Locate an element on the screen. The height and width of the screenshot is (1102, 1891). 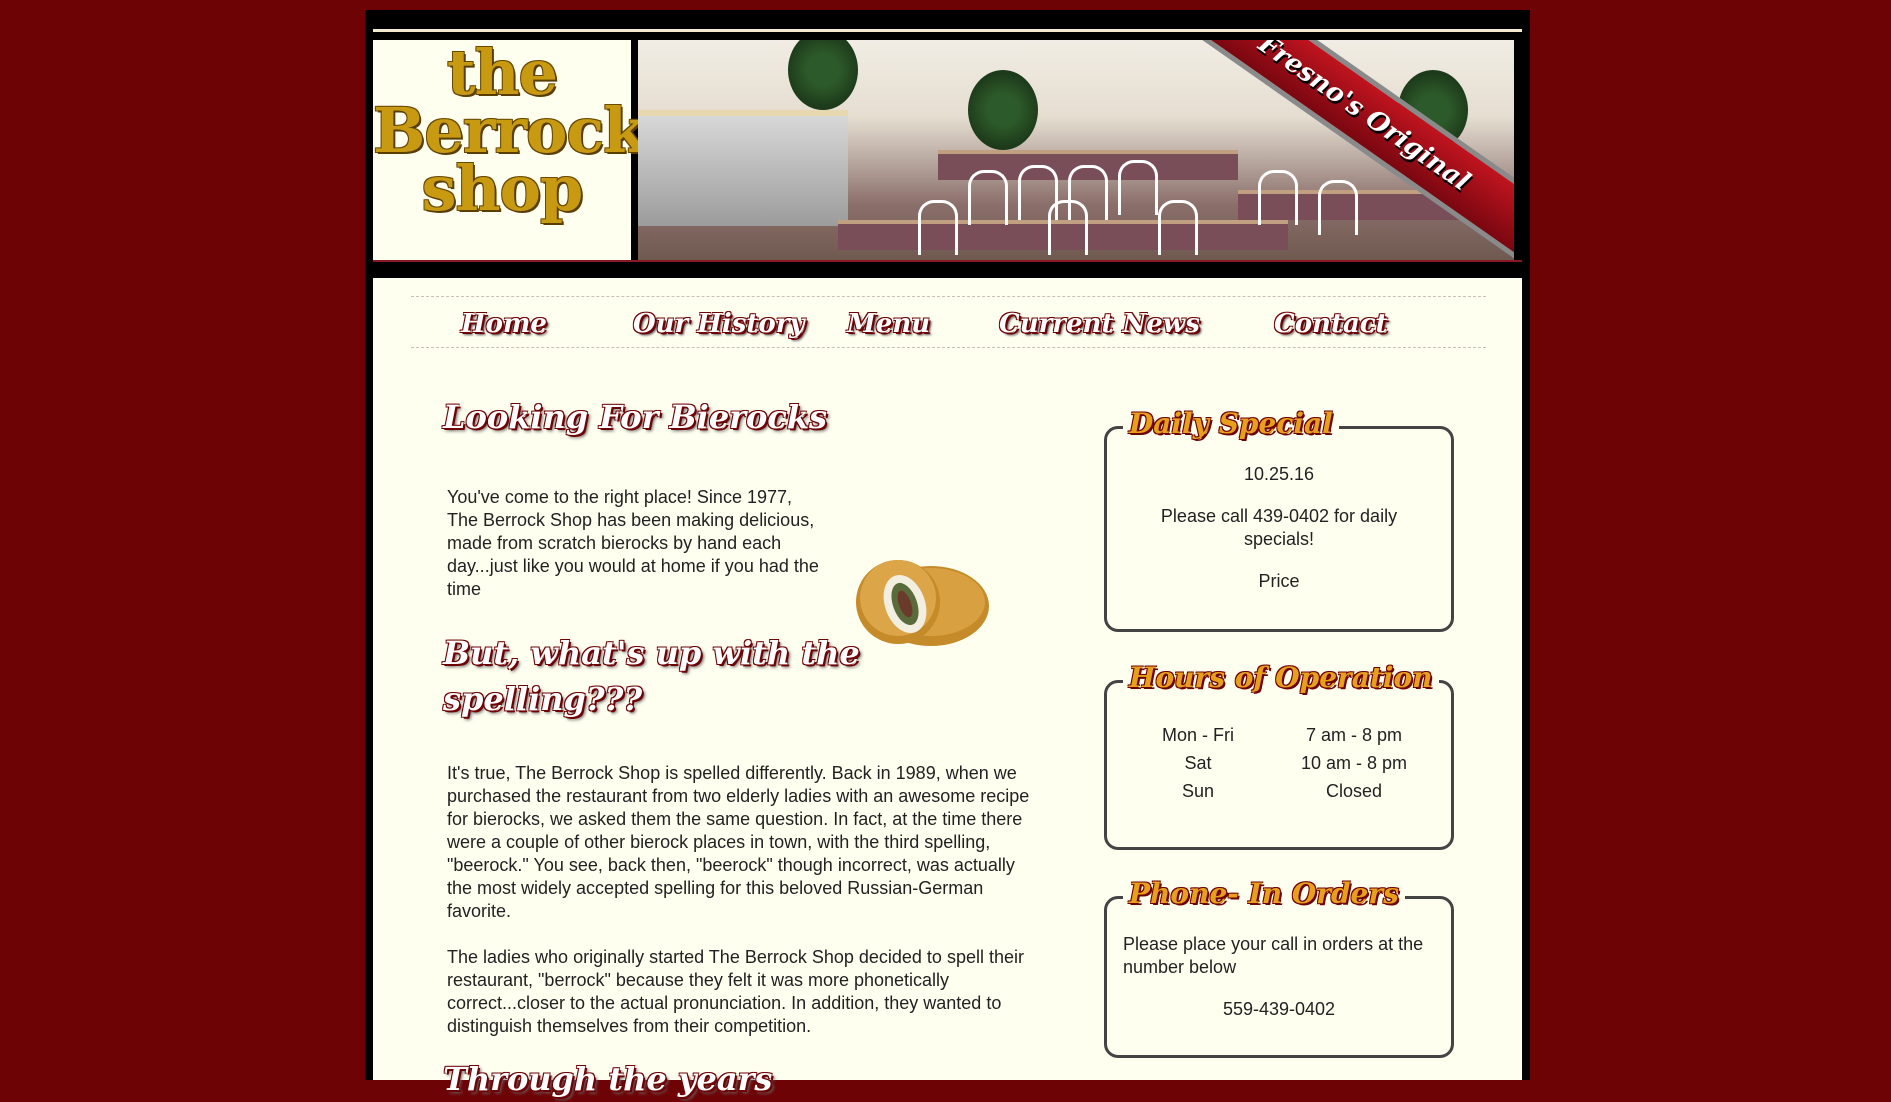
nav-menu: Menu is located at coordinates (888, 324).